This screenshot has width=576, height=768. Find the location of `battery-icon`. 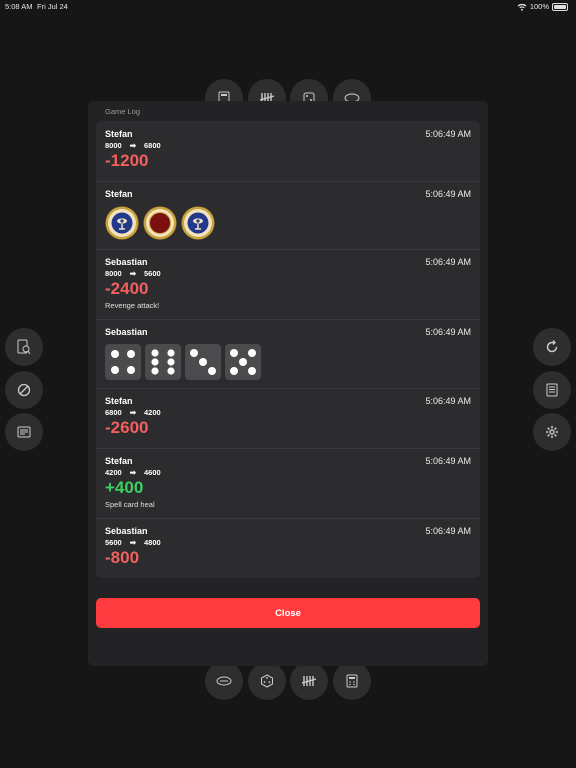

battery-icon is located at coordinates (560, 6).